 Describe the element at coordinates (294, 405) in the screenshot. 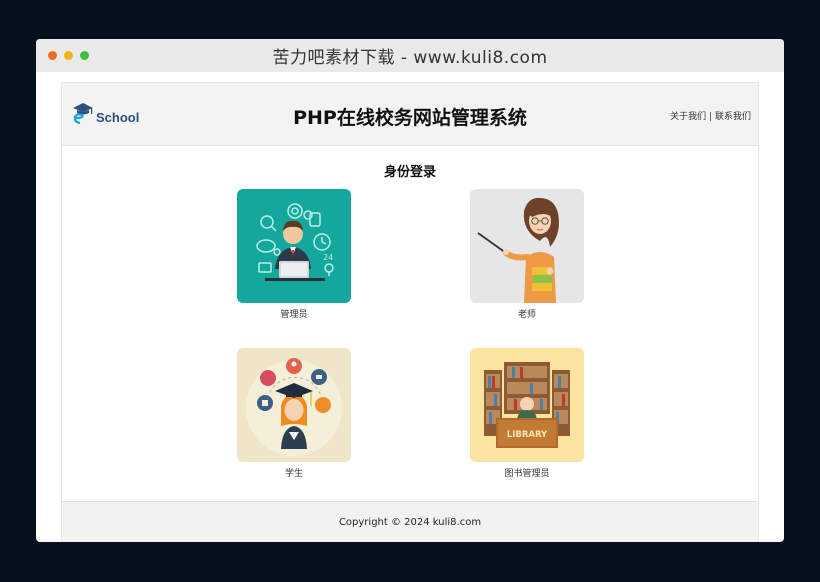

I see `student-icon` at that location.